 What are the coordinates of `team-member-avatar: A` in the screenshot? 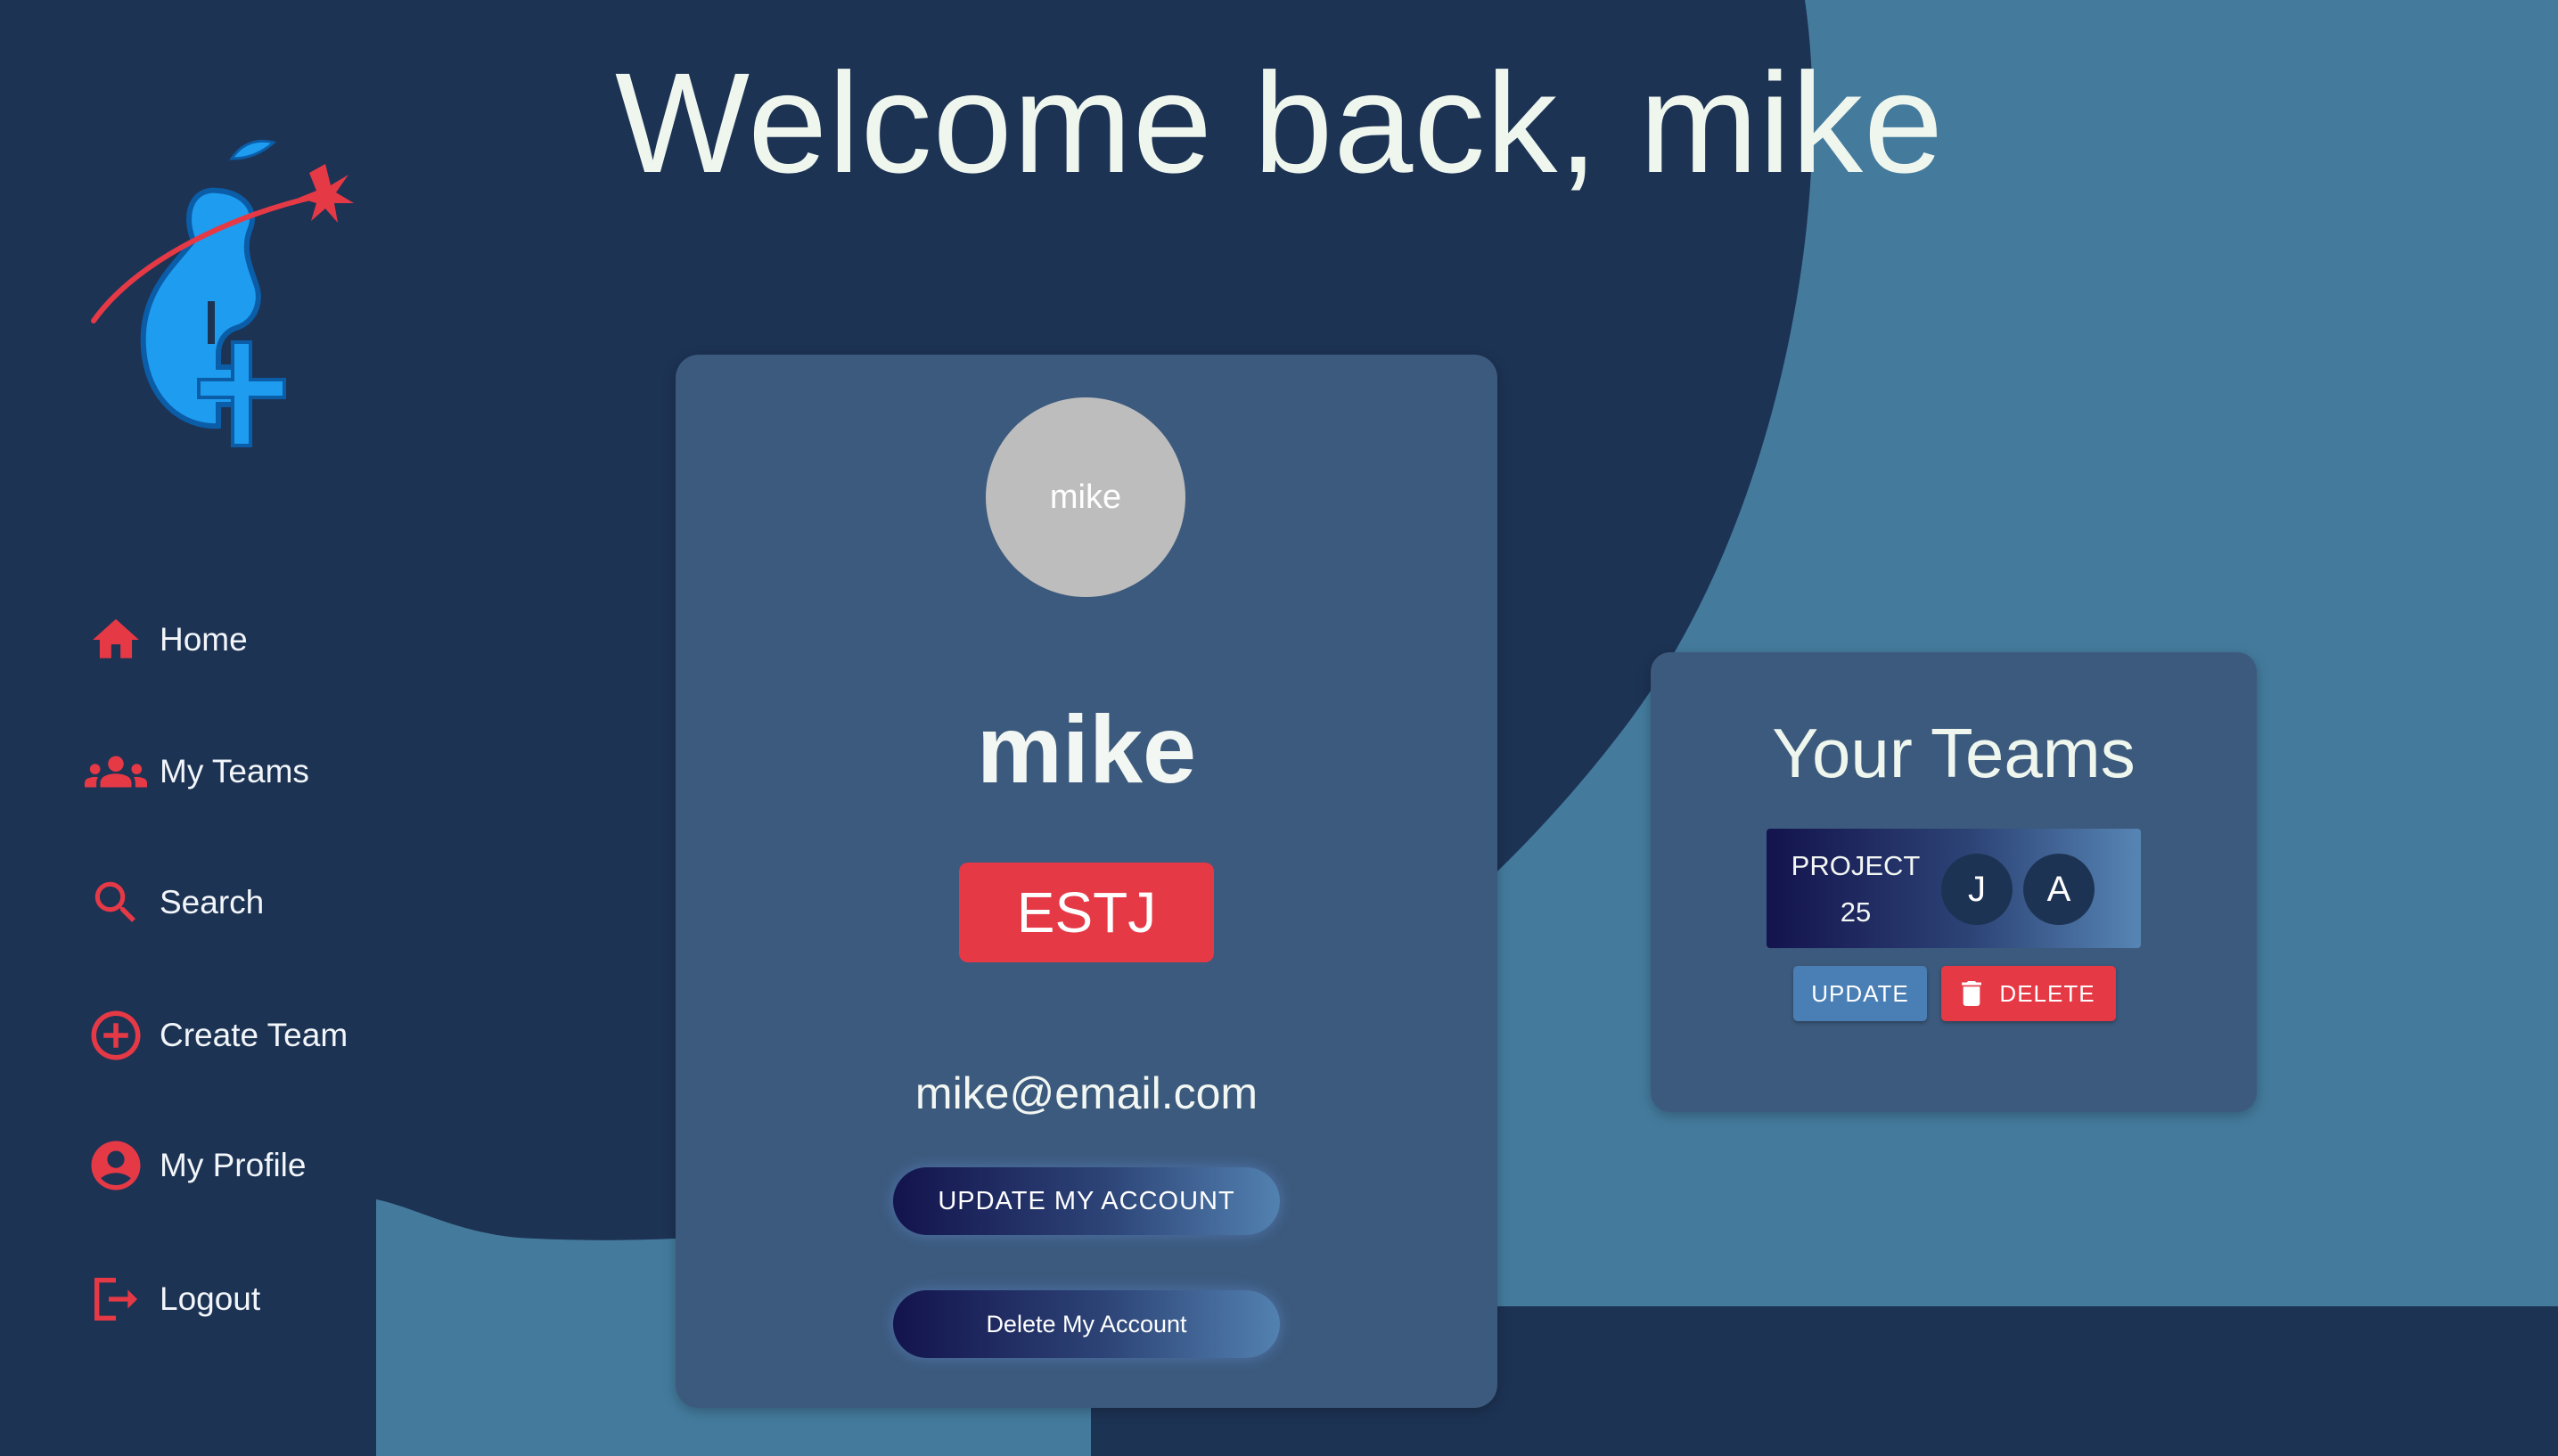 It's located at (2059, 889).